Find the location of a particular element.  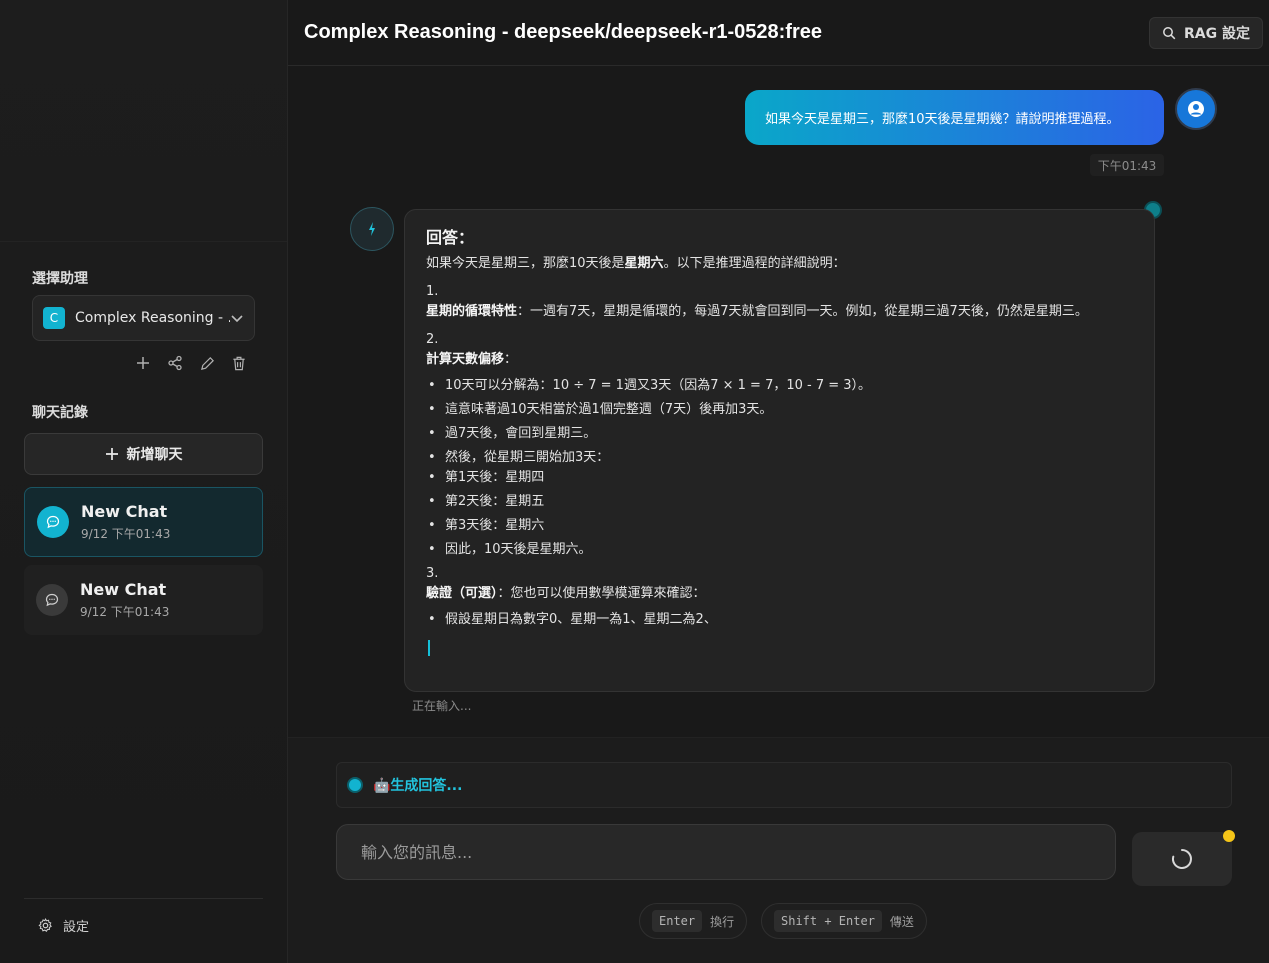

pencil-icon is located at coordinates (207, 363).